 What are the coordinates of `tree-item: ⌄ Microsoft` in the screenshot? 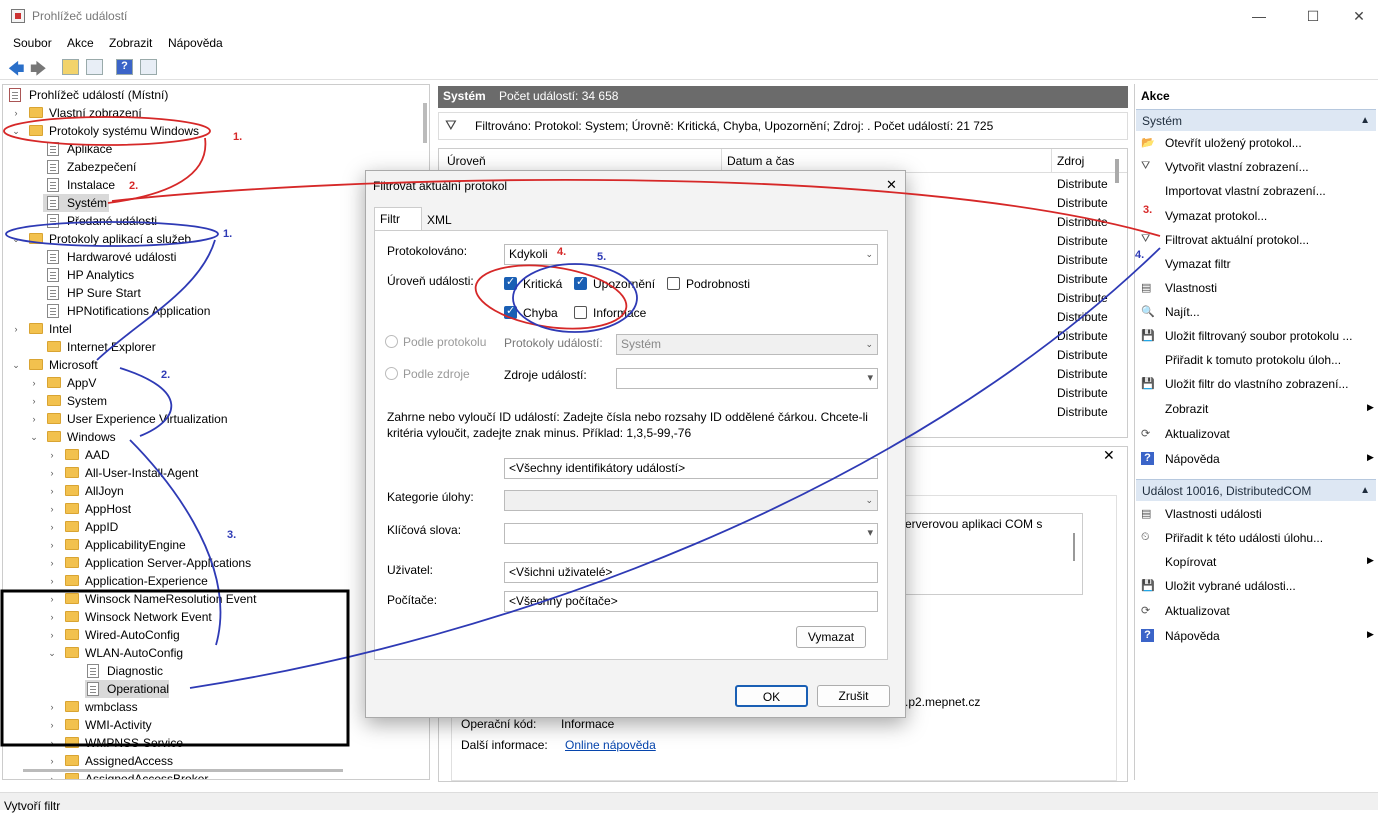 It's located at (53, 365).